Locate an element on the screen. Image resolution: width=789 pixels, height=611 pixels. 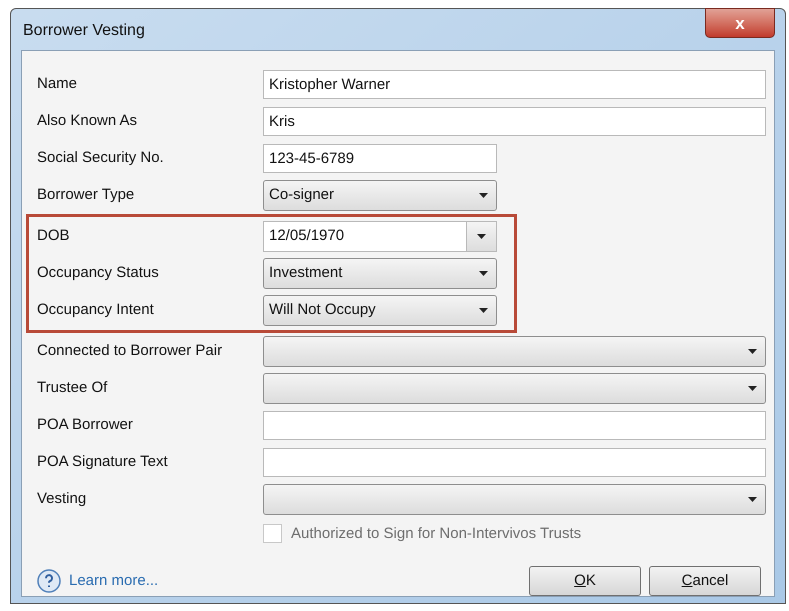
dialog-button: OK is located at coordinates (585, 581).